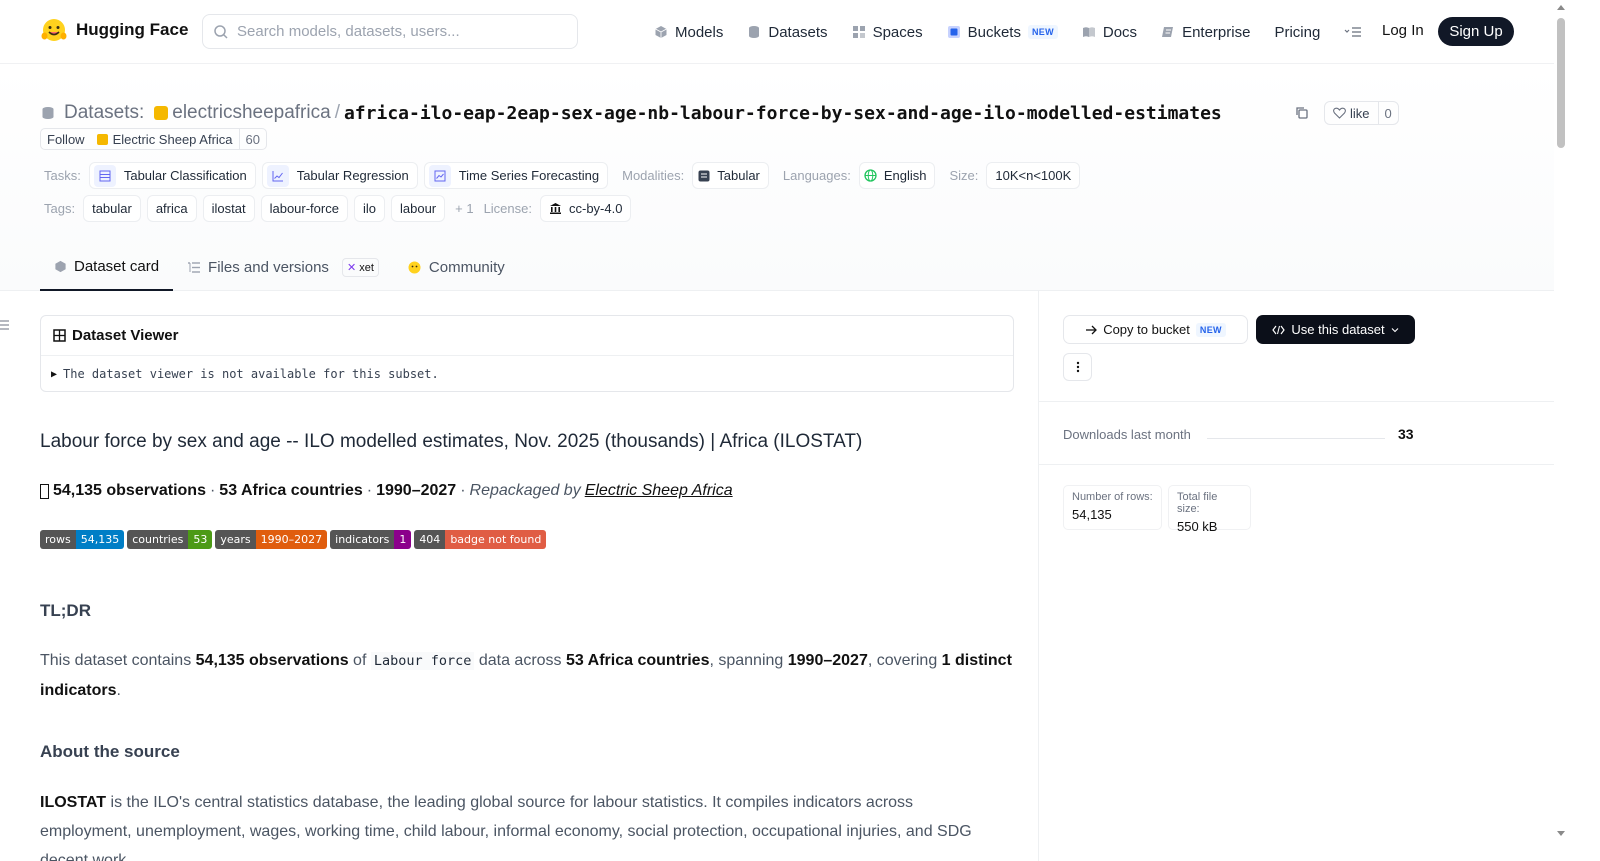 Image resolution: width=1600 pixels, height=861 pixels. What do you see at coordinates (738, 175) in the screenshot?
I see `modality-label: Tabular` at bounding box center [738, 175].